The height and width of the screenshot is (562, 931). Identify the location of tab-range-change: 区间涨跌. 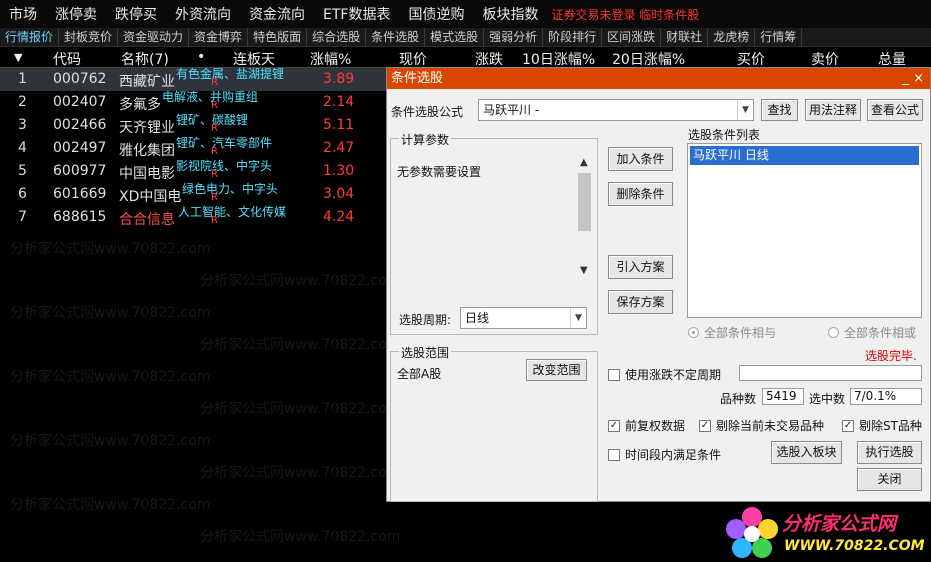
(632, 37).